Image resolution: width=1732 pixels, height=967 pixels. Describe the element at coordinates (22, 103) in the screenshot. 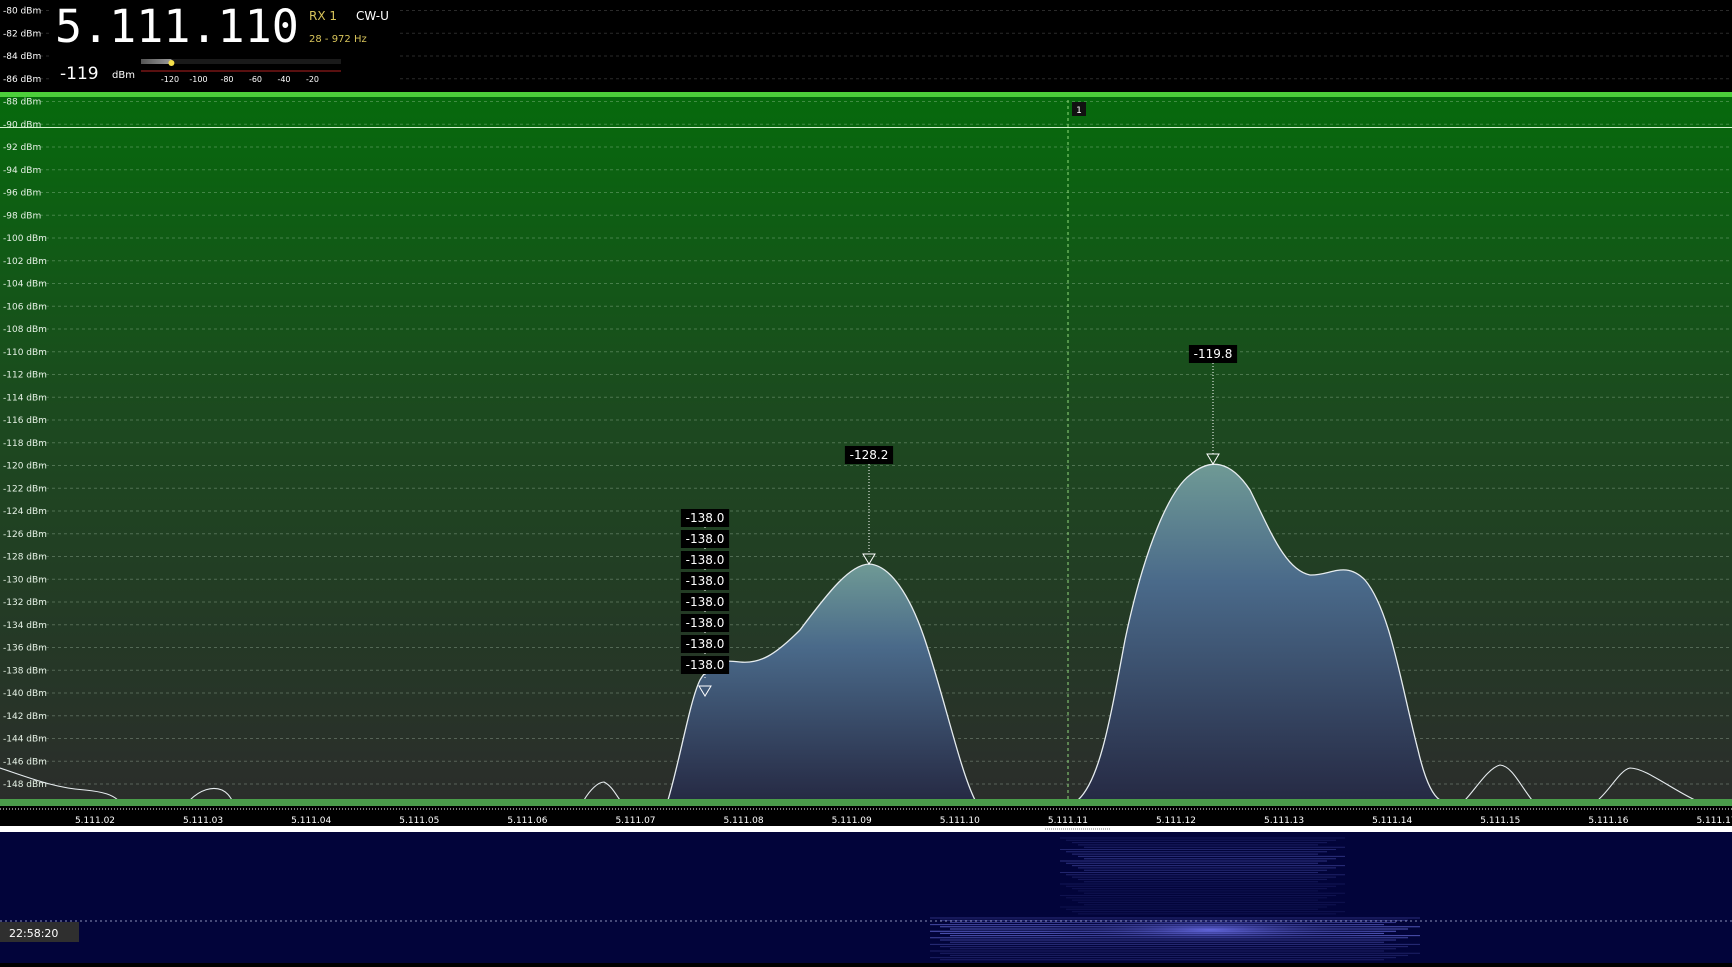

I see `level-label: -88 dBm` at that location.